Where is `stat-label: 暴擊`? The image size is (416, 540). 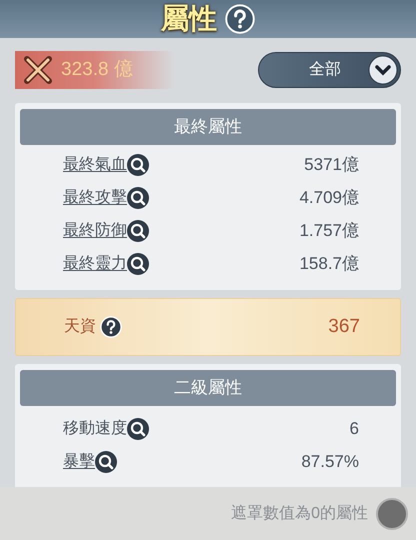 stat-label: 暴擊 is located at coordinates (79, 462).